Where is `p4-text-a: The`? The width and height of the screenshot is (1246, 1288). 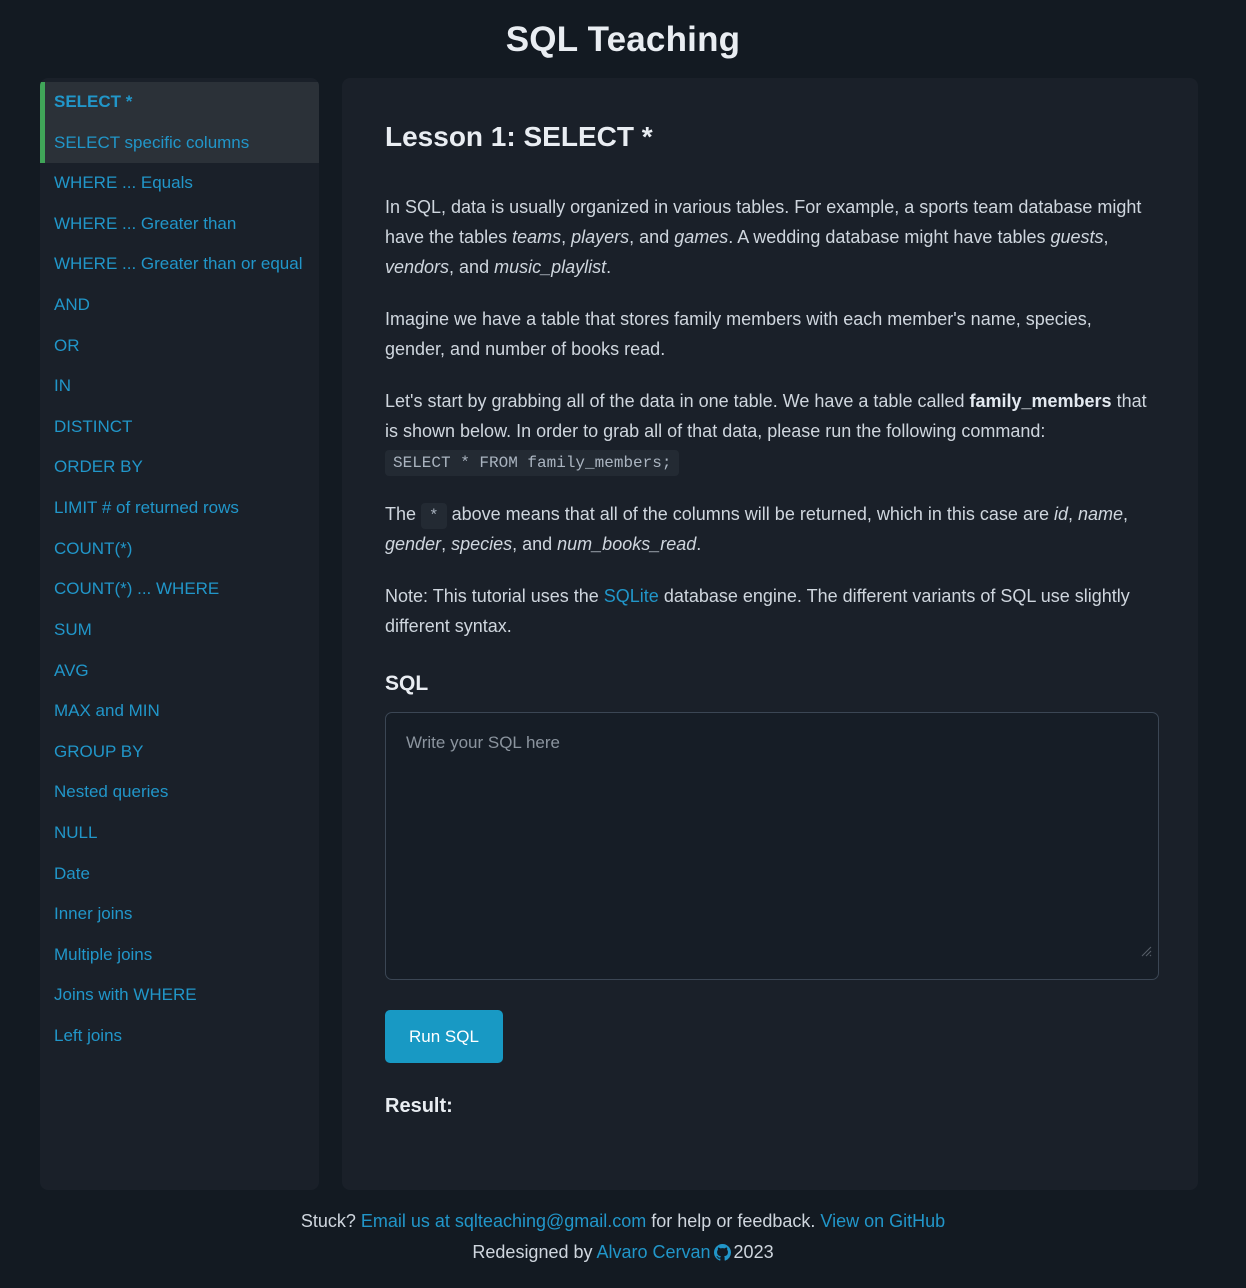 p4-text-a: The is located at coordinates (403, 513).